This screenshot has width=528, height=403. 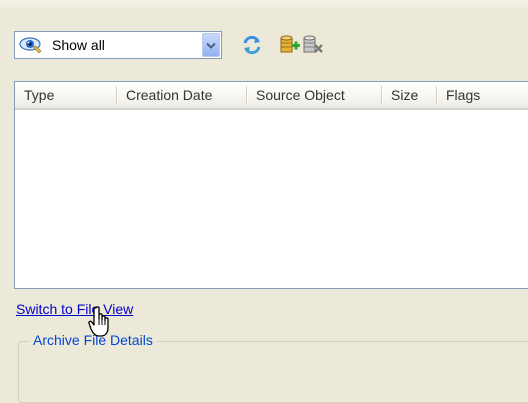 I want to click on filter-combobox: Show all, so click(x=118, y=45).